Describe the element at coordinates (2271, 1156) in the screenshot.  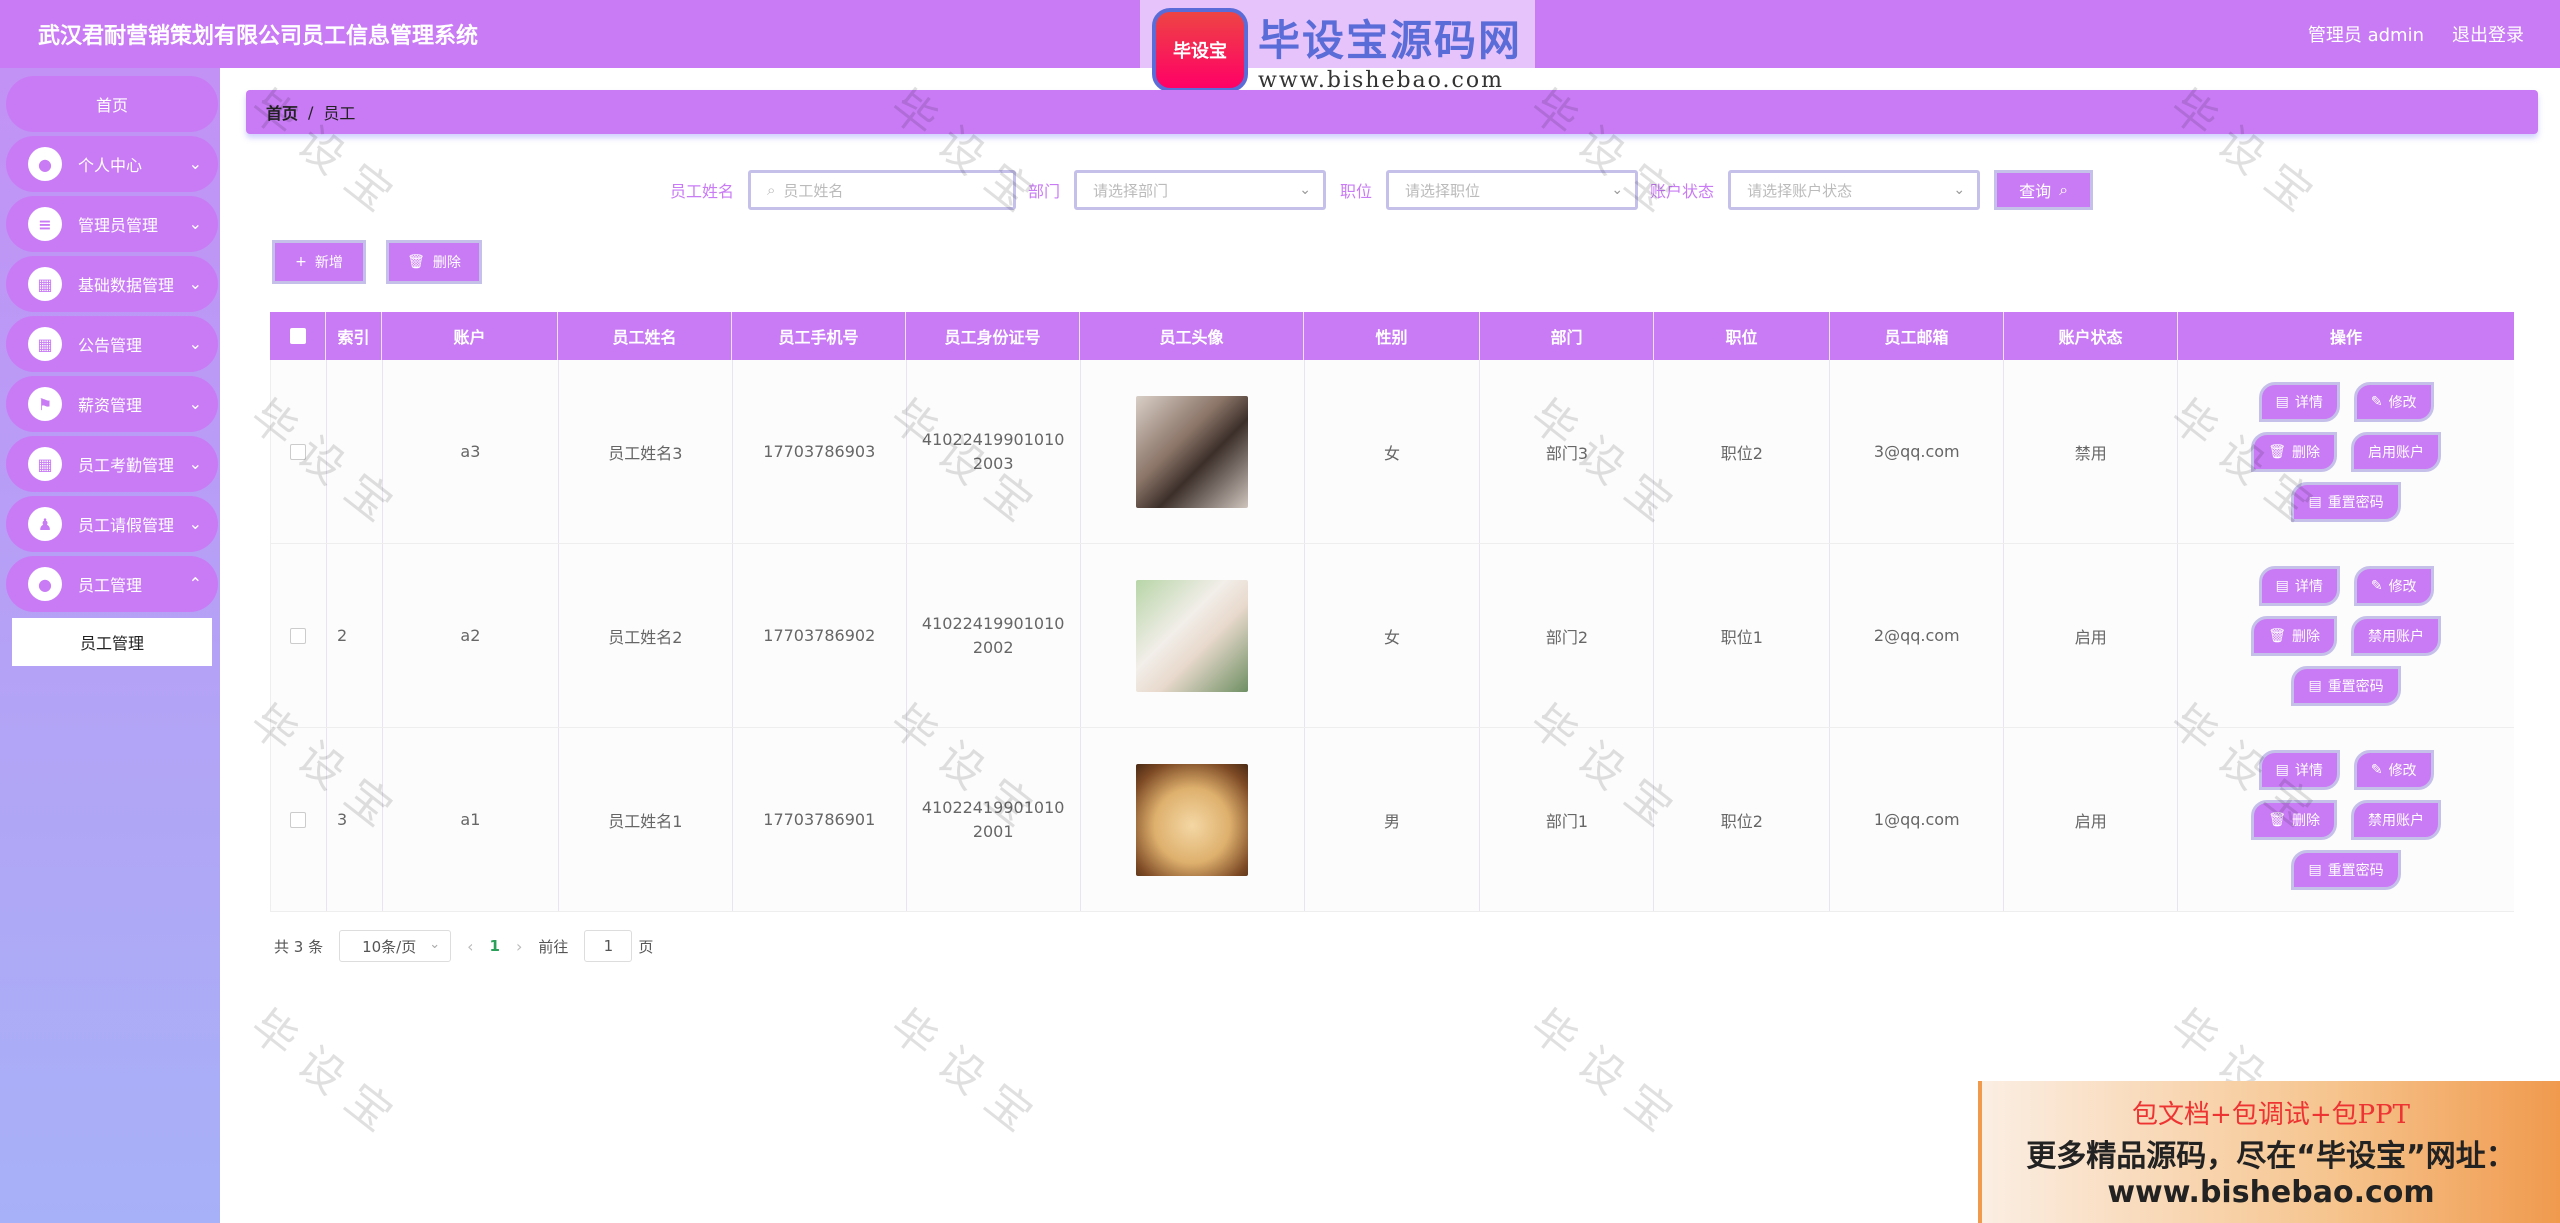
I see `promo-line-2: 更多精品源码，尽在“毕设宝”网址：` at that location.